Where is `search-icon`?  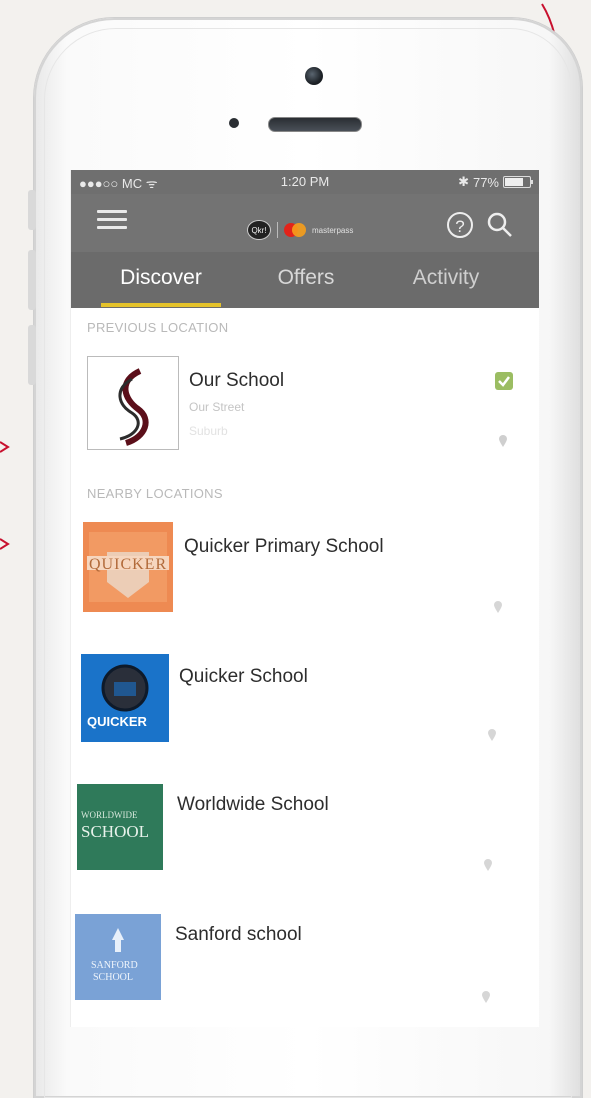 search-icon is located at coordinates (500, 225).